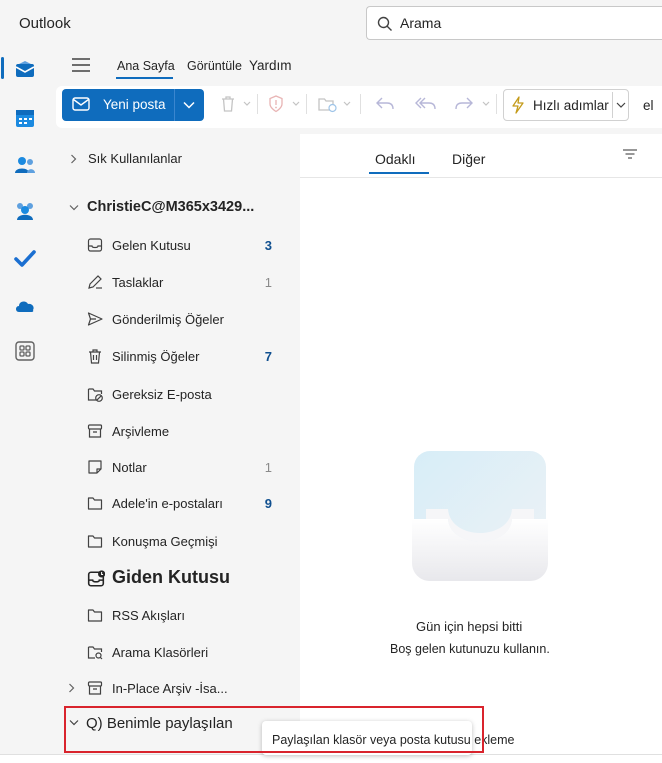 The height and width of the screenshot is (763, 662). Describe the element at coordinates (25, 211) in the screenshot. I see `groups-app-icon` at that location.